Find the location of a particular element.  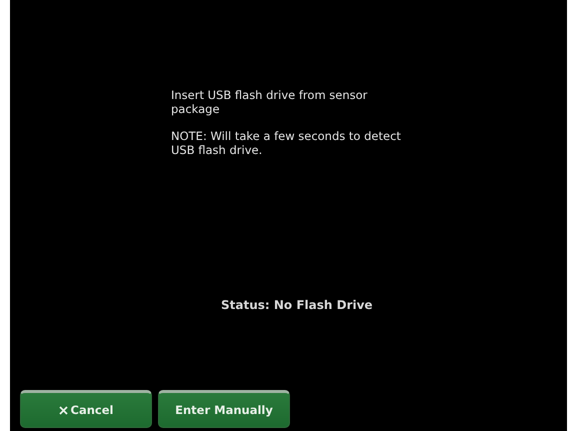

status-text: Status: No Flash Drive is located at coordinates (297, 305).